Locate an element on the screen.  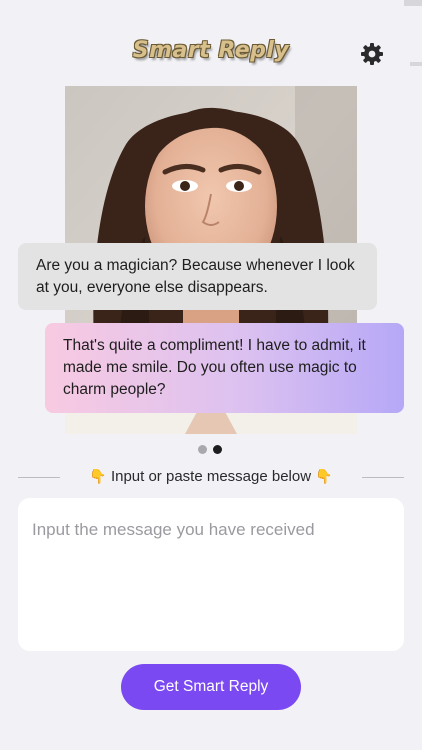
carousel-dot is located at coordinates (202, 449).